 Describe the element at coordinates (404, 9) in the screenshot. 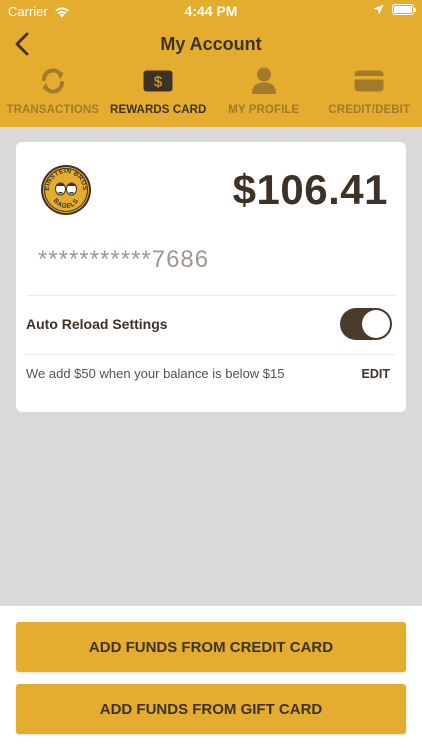

I see `battery-icon` at that location.